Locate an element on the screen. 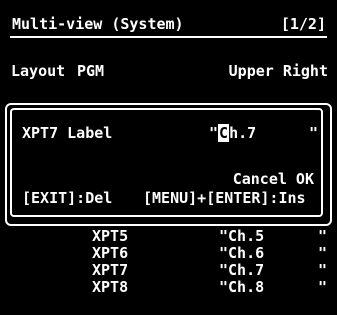  label-text-input: "Ch.7 is located at coordinates (232, 133).